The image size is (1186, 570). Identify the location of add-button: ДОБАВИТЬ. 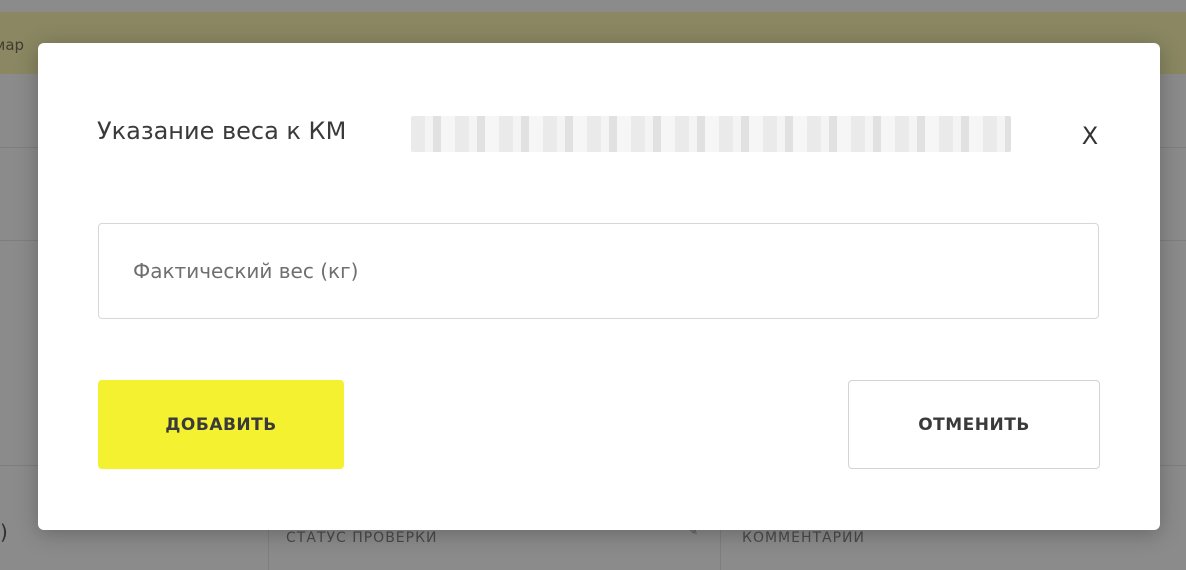
(221, 424).